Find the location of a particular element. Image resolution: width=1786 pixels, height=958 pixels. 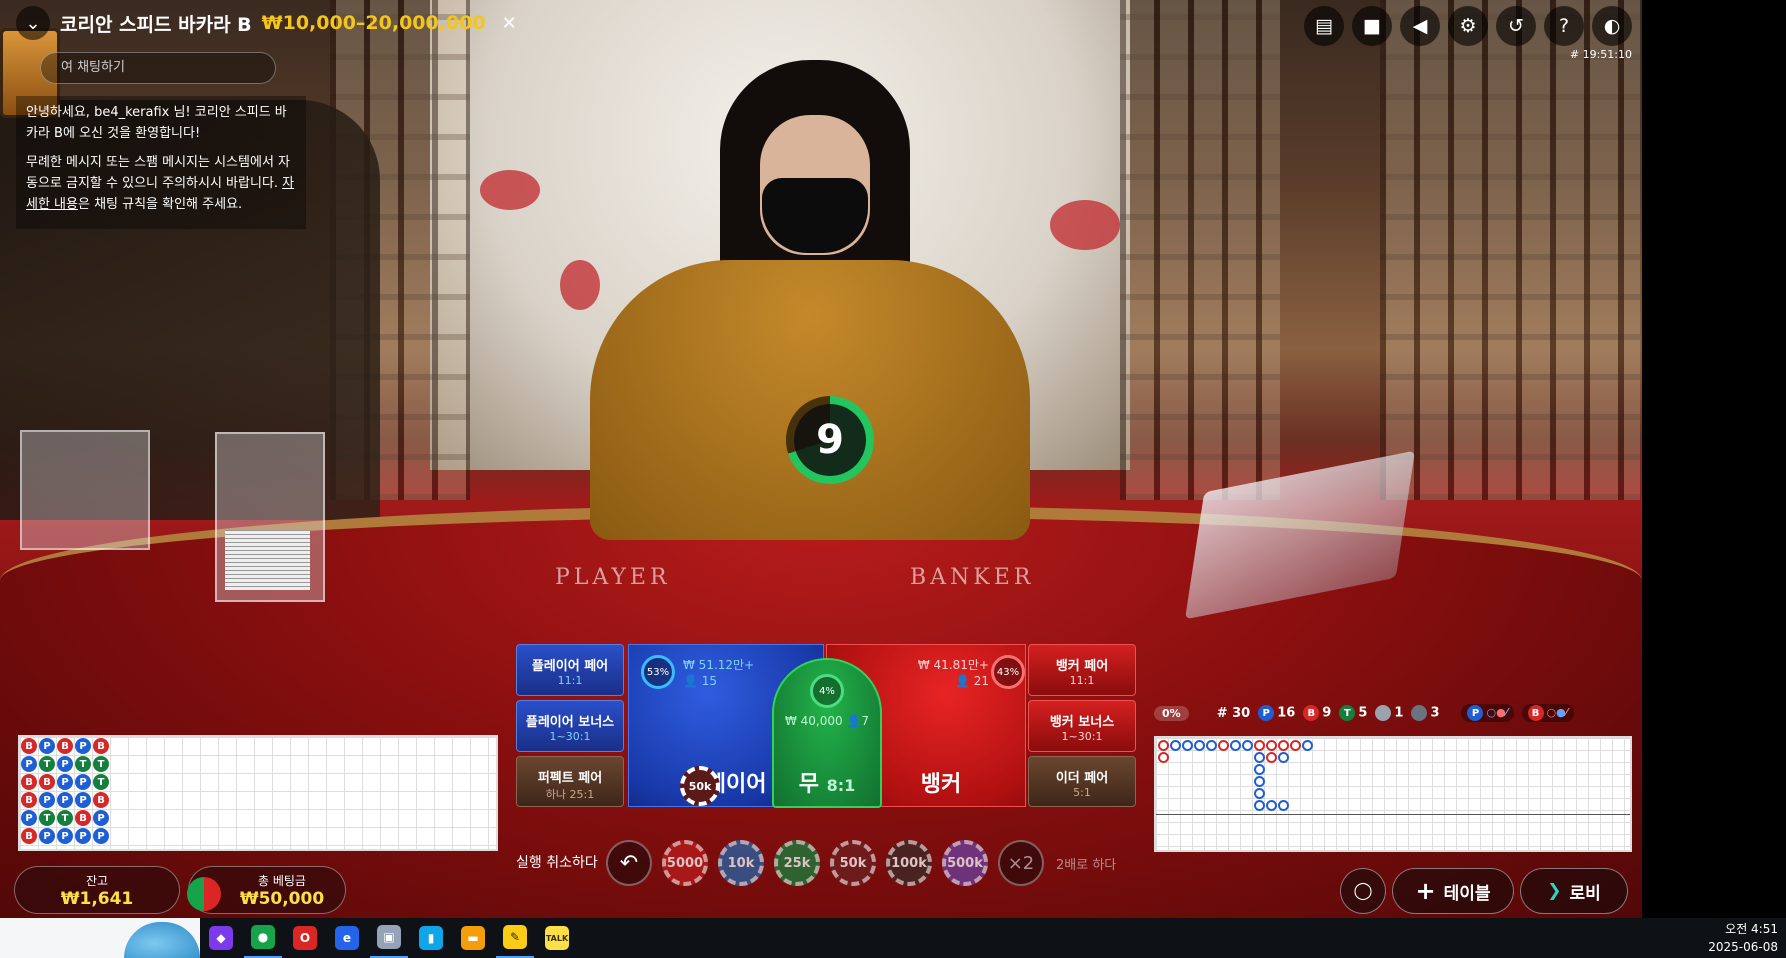

big-road is located at coordinates (1393, 794).